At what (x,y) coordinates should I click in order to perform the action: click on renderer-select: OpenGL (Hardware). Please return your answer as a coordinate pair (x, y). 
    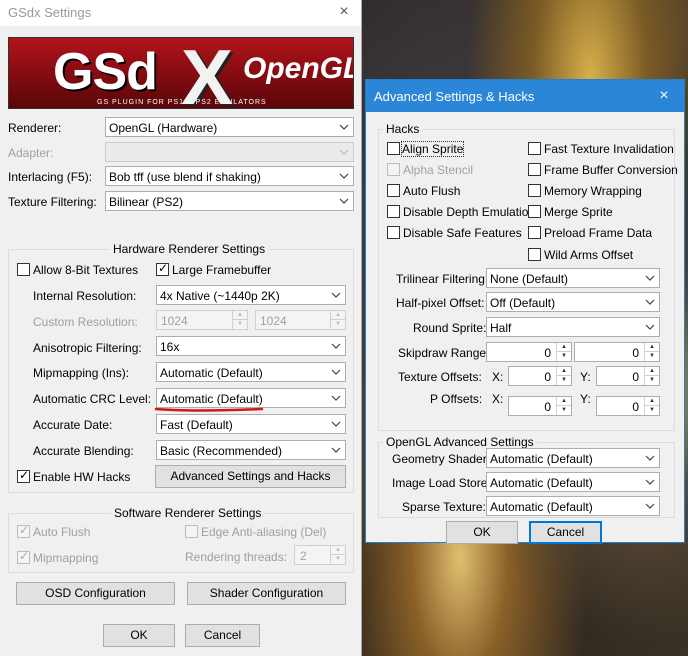
    Looking at the image, I should click on (229, 127).